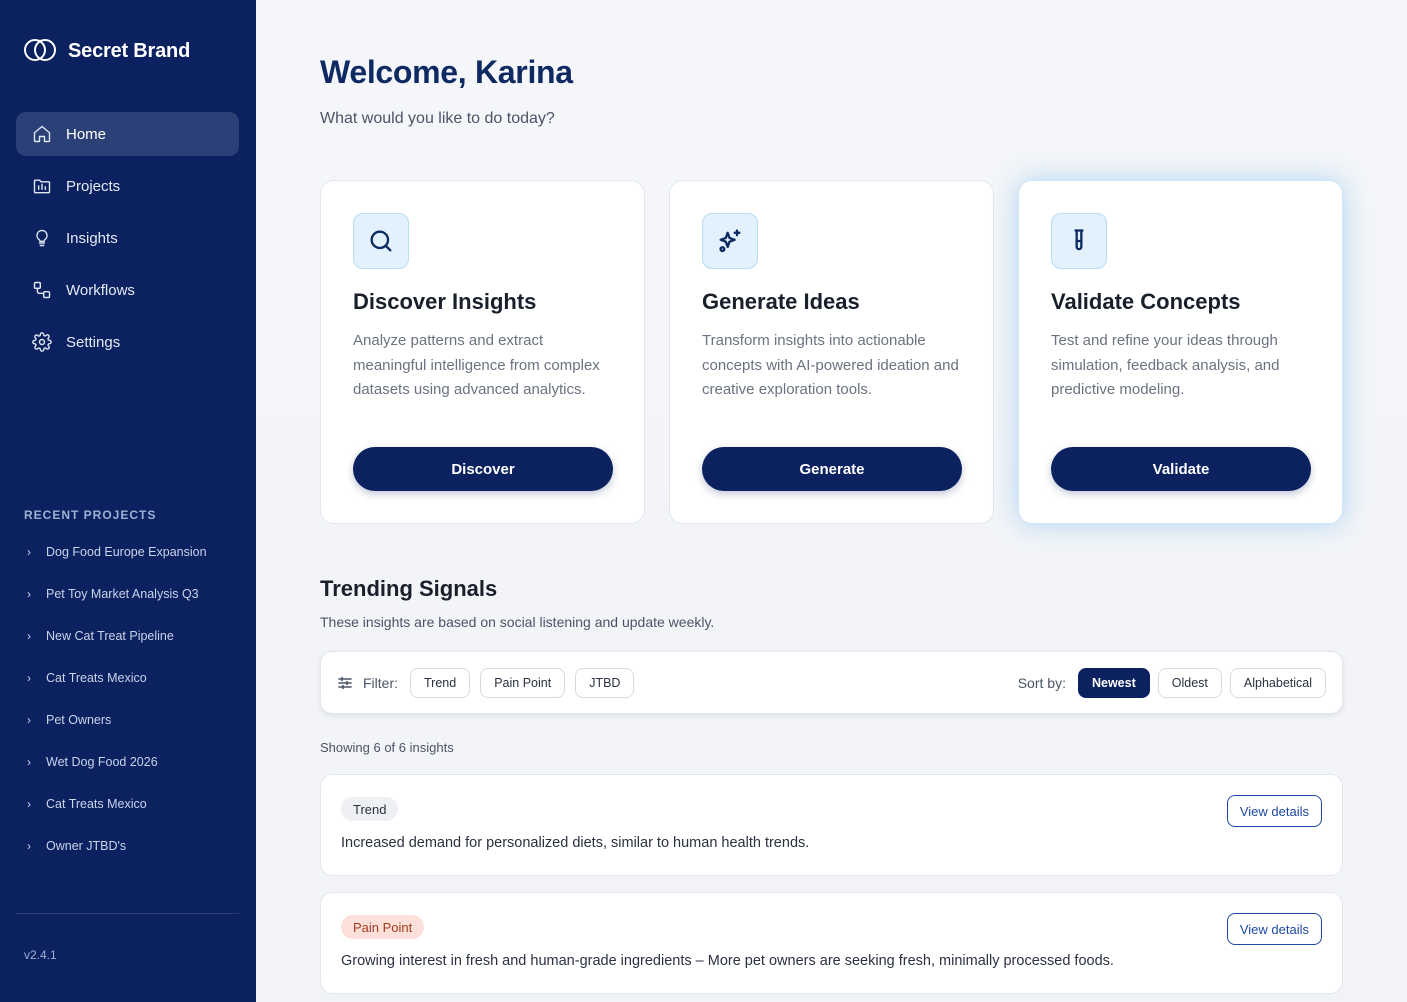 This screenshot has width=1407, height=1002. Describe the element at coordinates (129, 50) in the screenshot. I see `brand-name: Secret Brand` at that location.